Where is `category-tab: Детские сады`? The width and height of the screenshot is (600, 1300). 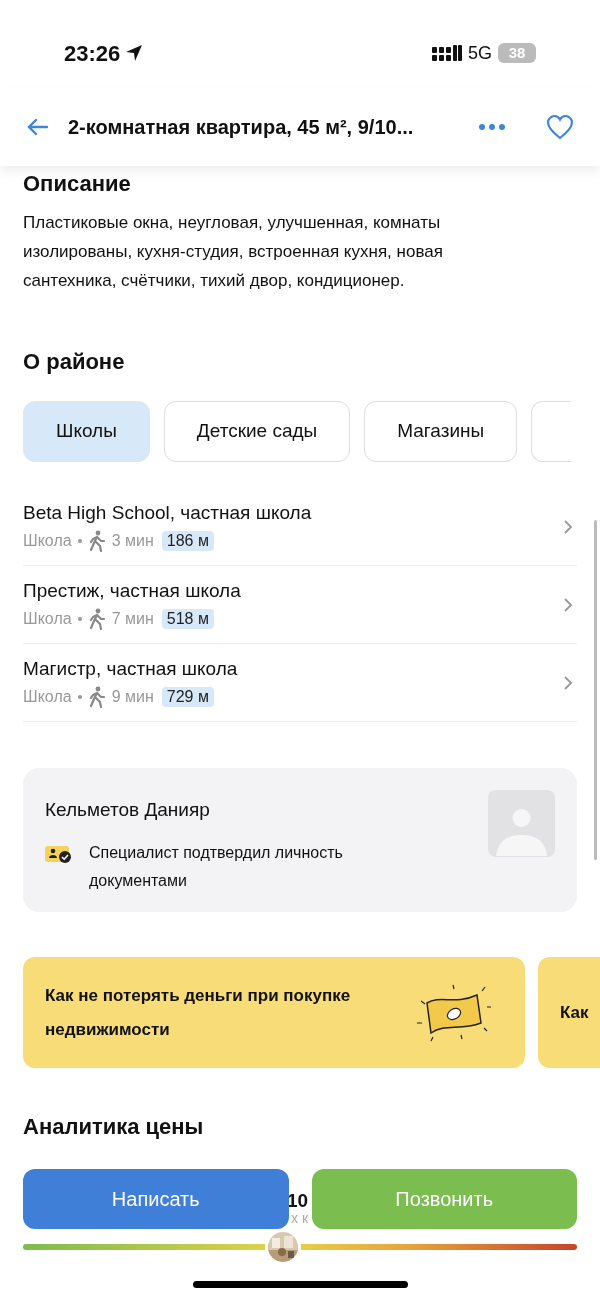
category-tab: Детские сады is located at coordinates (257, 431).